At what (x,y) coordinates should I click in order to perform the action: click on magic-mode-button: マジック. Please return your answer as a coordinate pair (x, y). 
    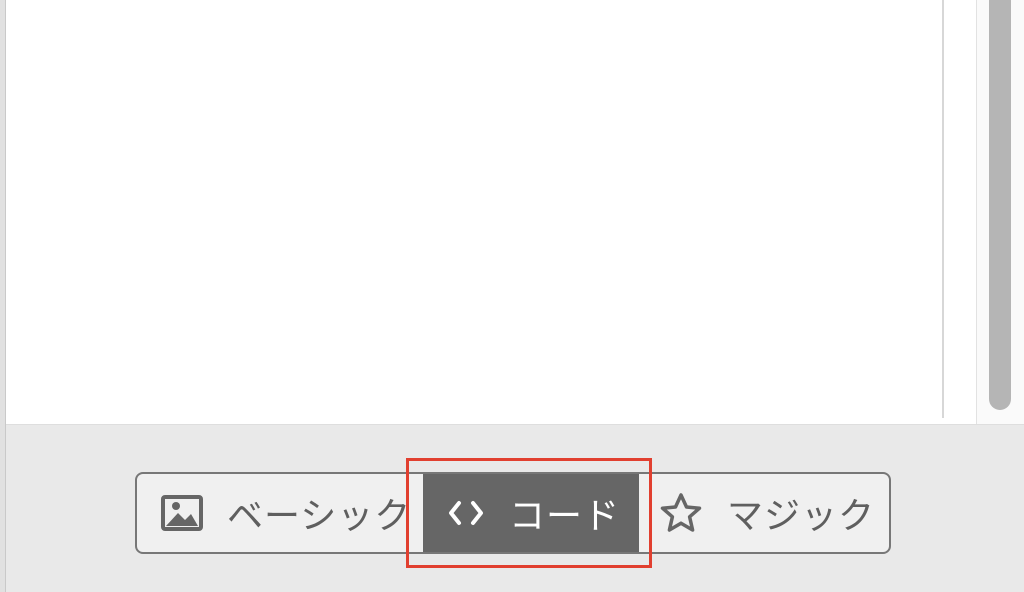
    Looking at the image, I should click on (764, 513).